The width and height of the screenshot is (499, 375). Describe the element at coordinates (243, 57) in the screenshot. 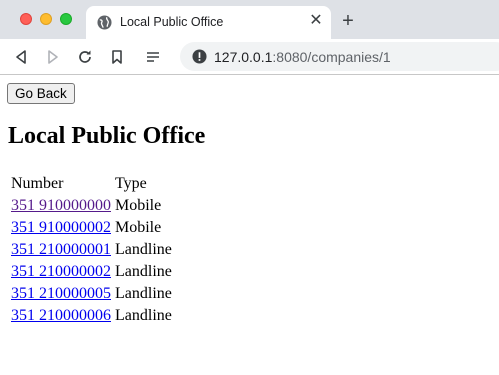

I see `url-host: 127.0.0.1` at that location.